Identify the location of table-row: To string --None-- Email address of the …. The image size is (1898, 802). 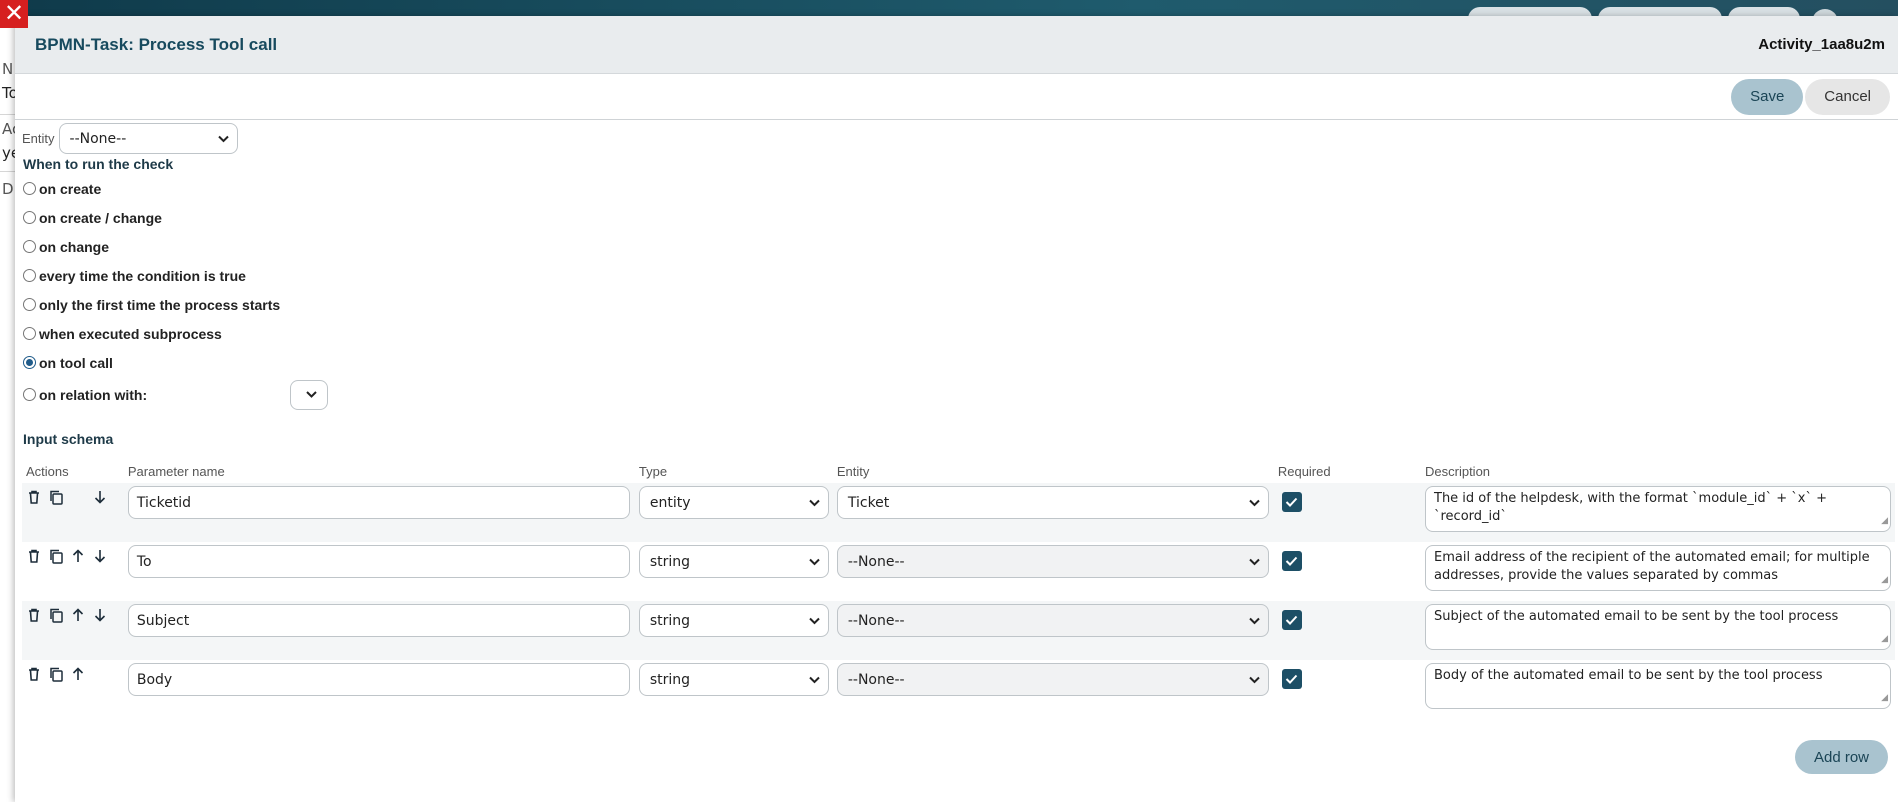
(958, 571).